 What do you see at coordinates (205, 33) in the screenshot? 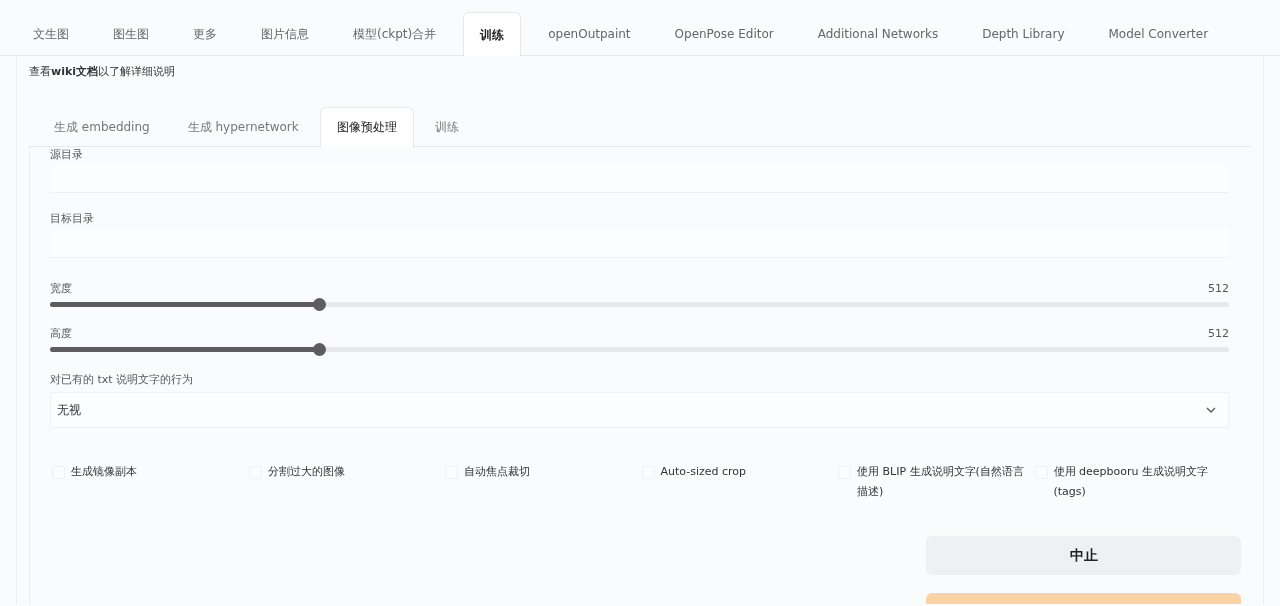
I see `main-tab: 更多` at bounding box center [205, 33].